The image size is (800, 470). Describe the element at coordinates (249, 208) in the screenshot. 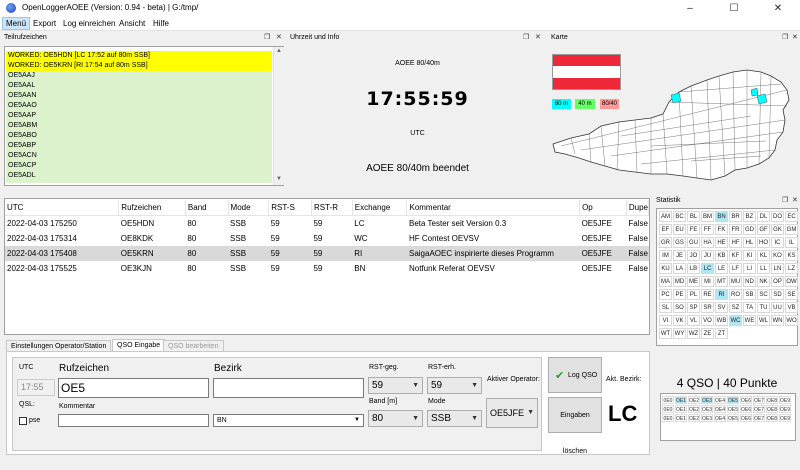

I see `column-header: Mode` at that location.